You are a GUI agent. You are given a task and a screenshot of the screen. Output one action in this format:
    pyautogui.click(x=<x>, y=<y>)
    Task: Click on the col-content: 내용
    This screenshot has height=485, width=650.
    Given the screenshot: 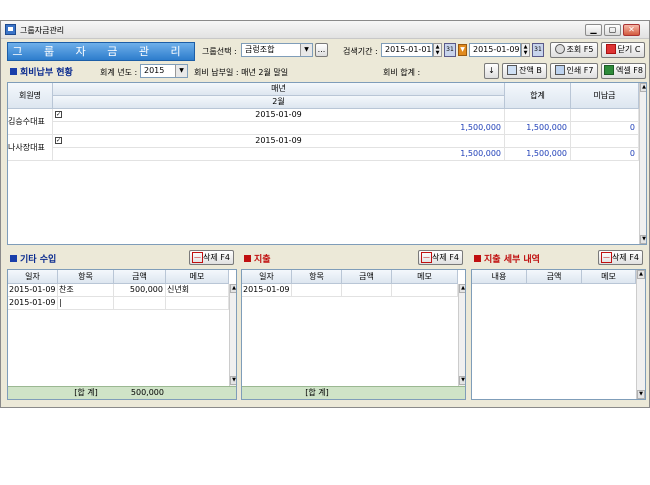 What is the action you would take?
    pyautogui.click(x=499, y=277)
    